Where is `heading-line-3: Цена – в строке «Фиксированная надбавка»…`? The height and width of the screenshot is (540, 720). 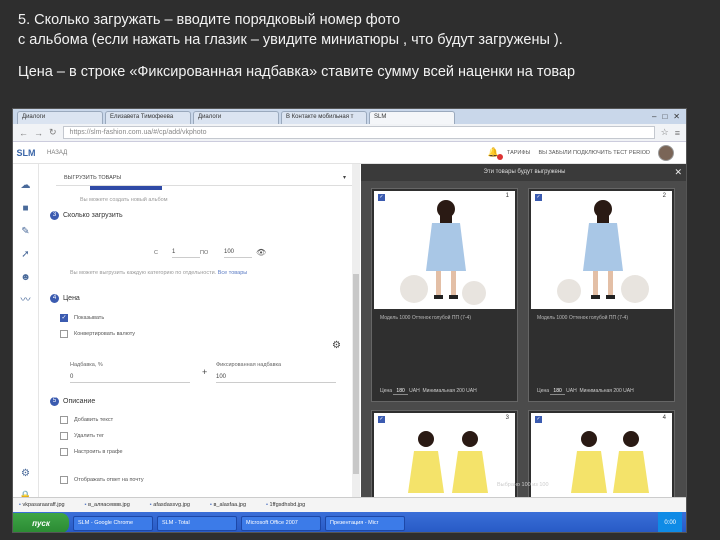 heading-line-3: Цена – в строке «Фиксированная надбавка»… is located at coordinates (297, 72).